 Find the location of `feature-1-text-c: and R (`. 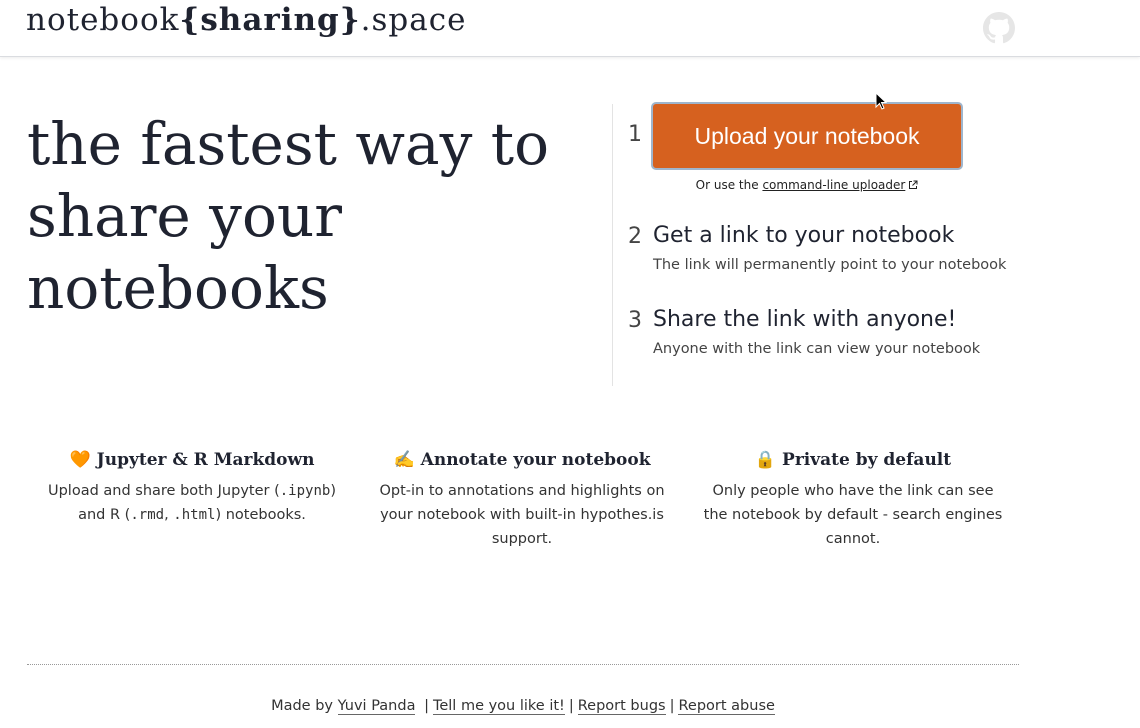

feature-1-text-c: and R ( is located at coordinates (104, 515).